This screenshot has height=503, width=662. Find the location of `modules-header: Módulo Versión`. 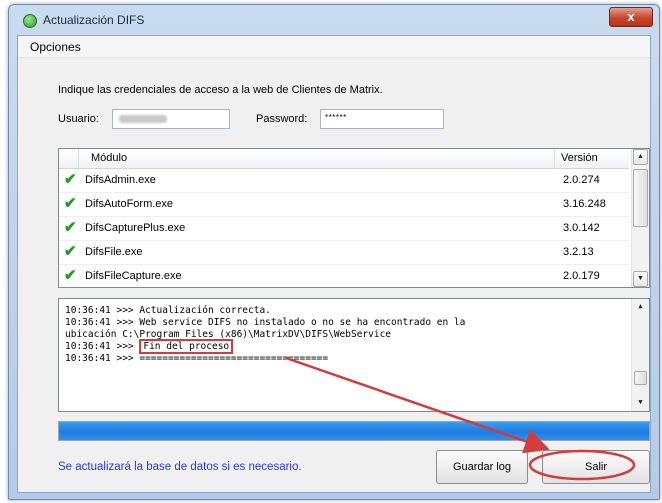

modules-header: Módulo Versión is located at coordinates (344, 159).